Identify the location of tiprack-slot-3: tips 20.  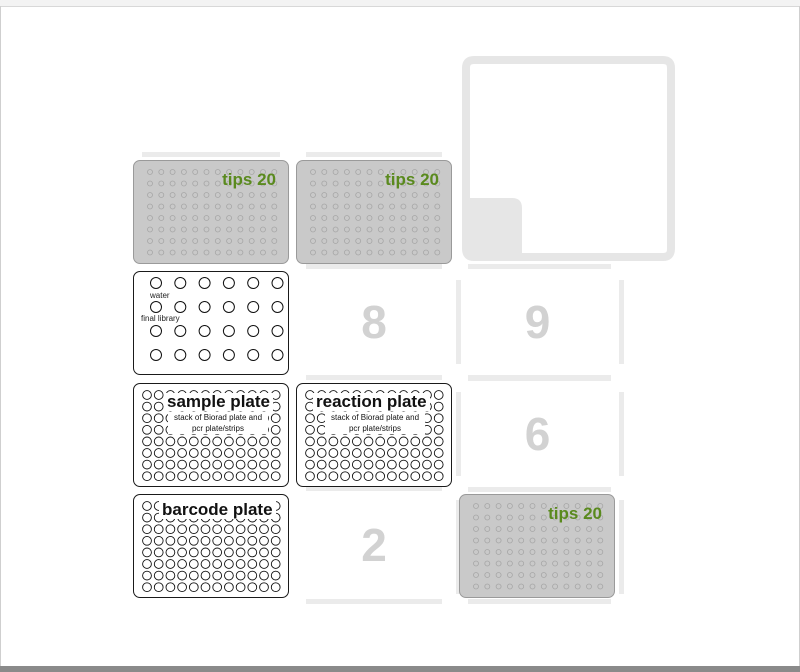
(537, 546).